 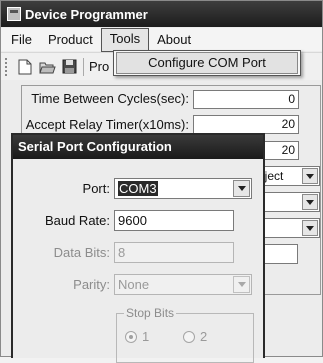 I want to click on app-icon, so click(x=14, y=14).